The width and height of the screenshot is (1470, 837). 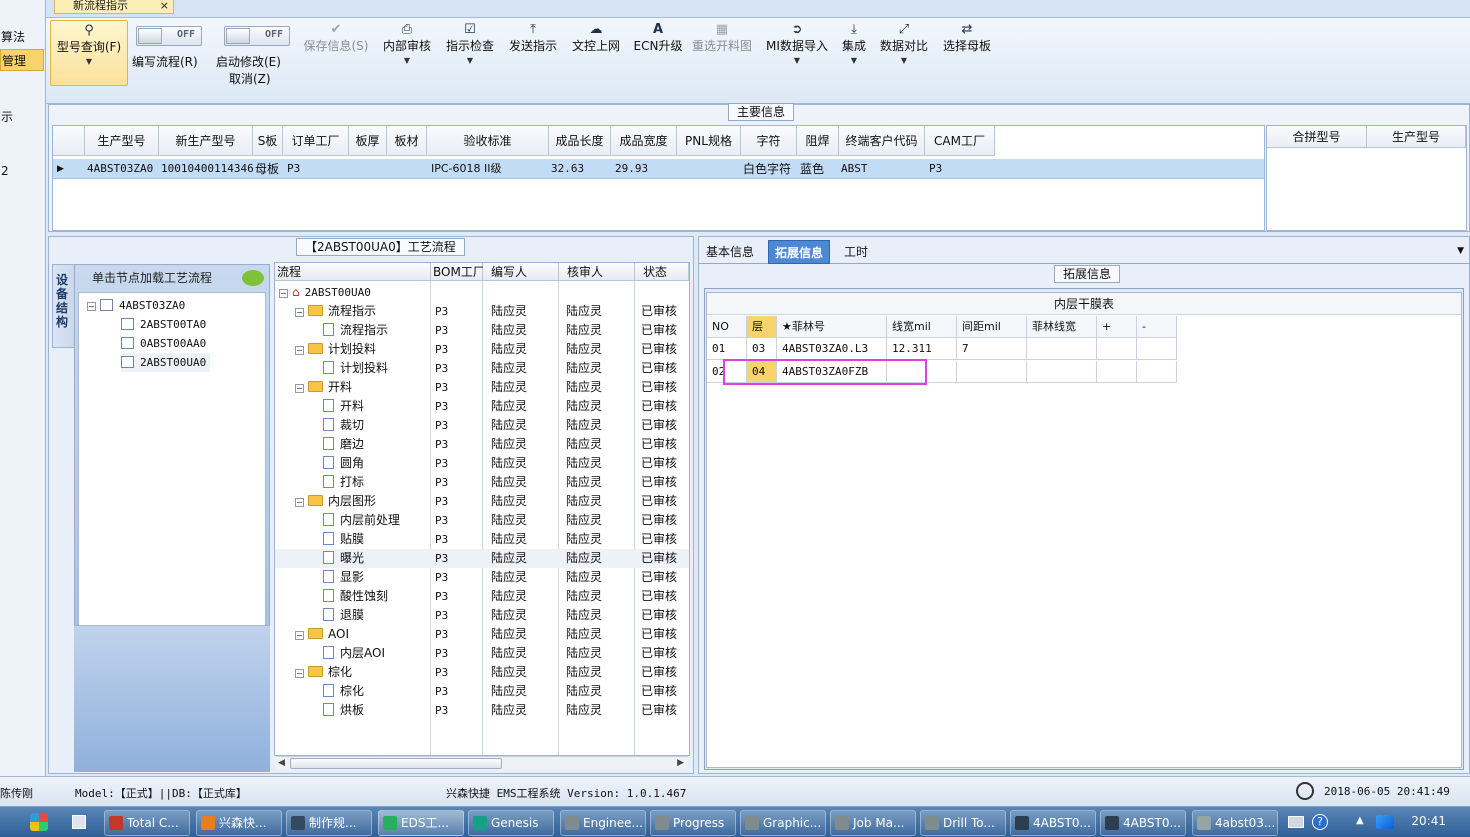 I want to click on process-row: 裁切 P3 陆应灵 陆应灵 已审核, so click(x=482, y=425).